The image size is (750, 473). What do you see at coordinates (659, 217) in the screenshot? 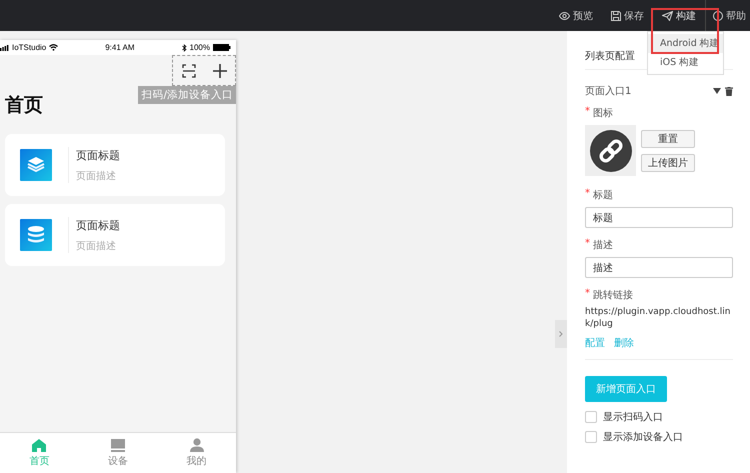
I see `text-input-field: 标题` at bounding box center [659, 217].